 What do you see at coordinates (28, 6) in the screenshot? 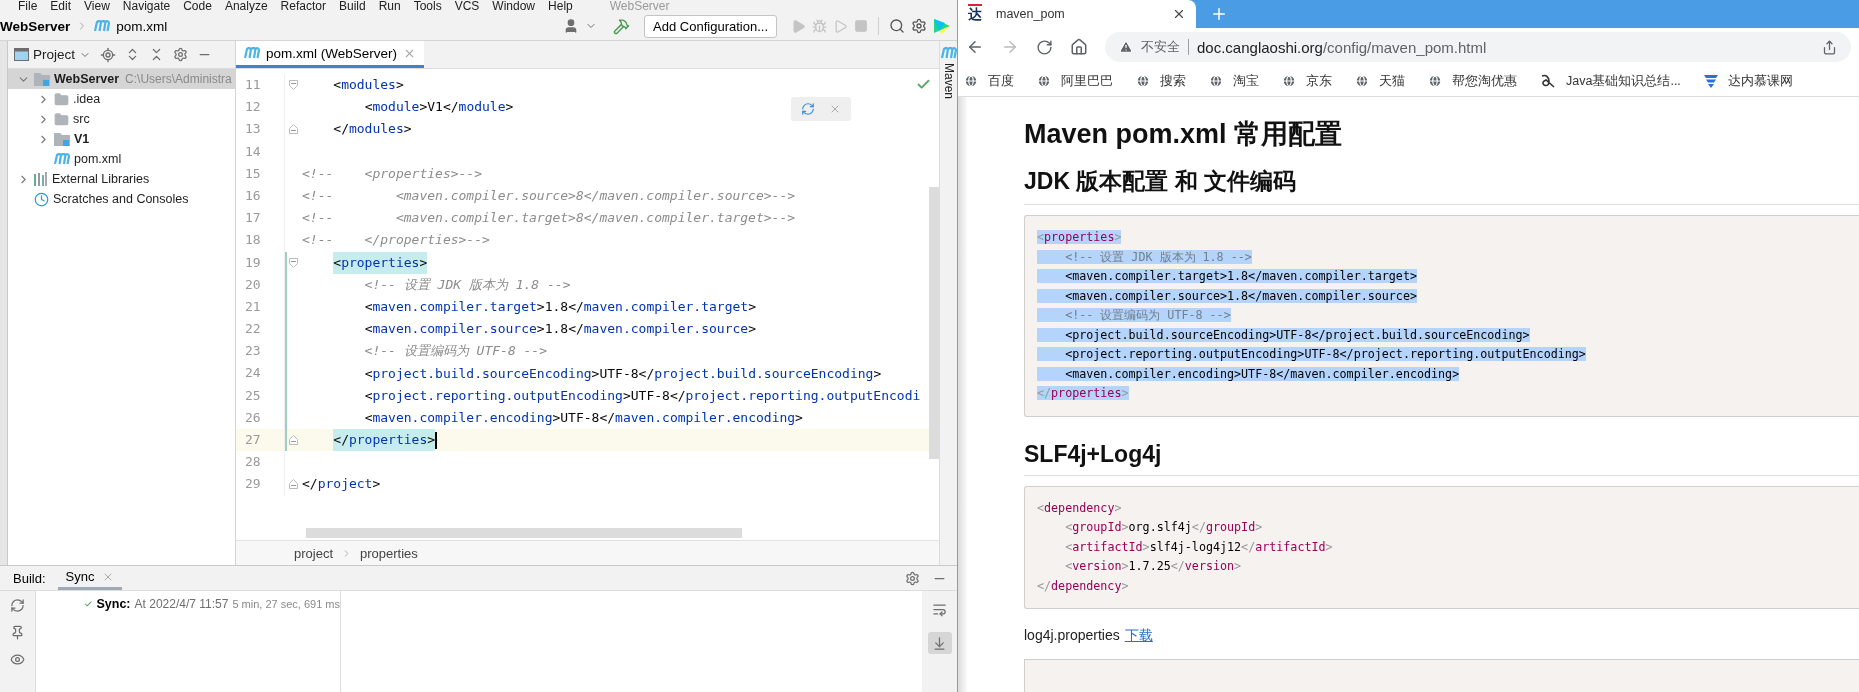
I see `menu-item: File` at bounding box center [28, 6].